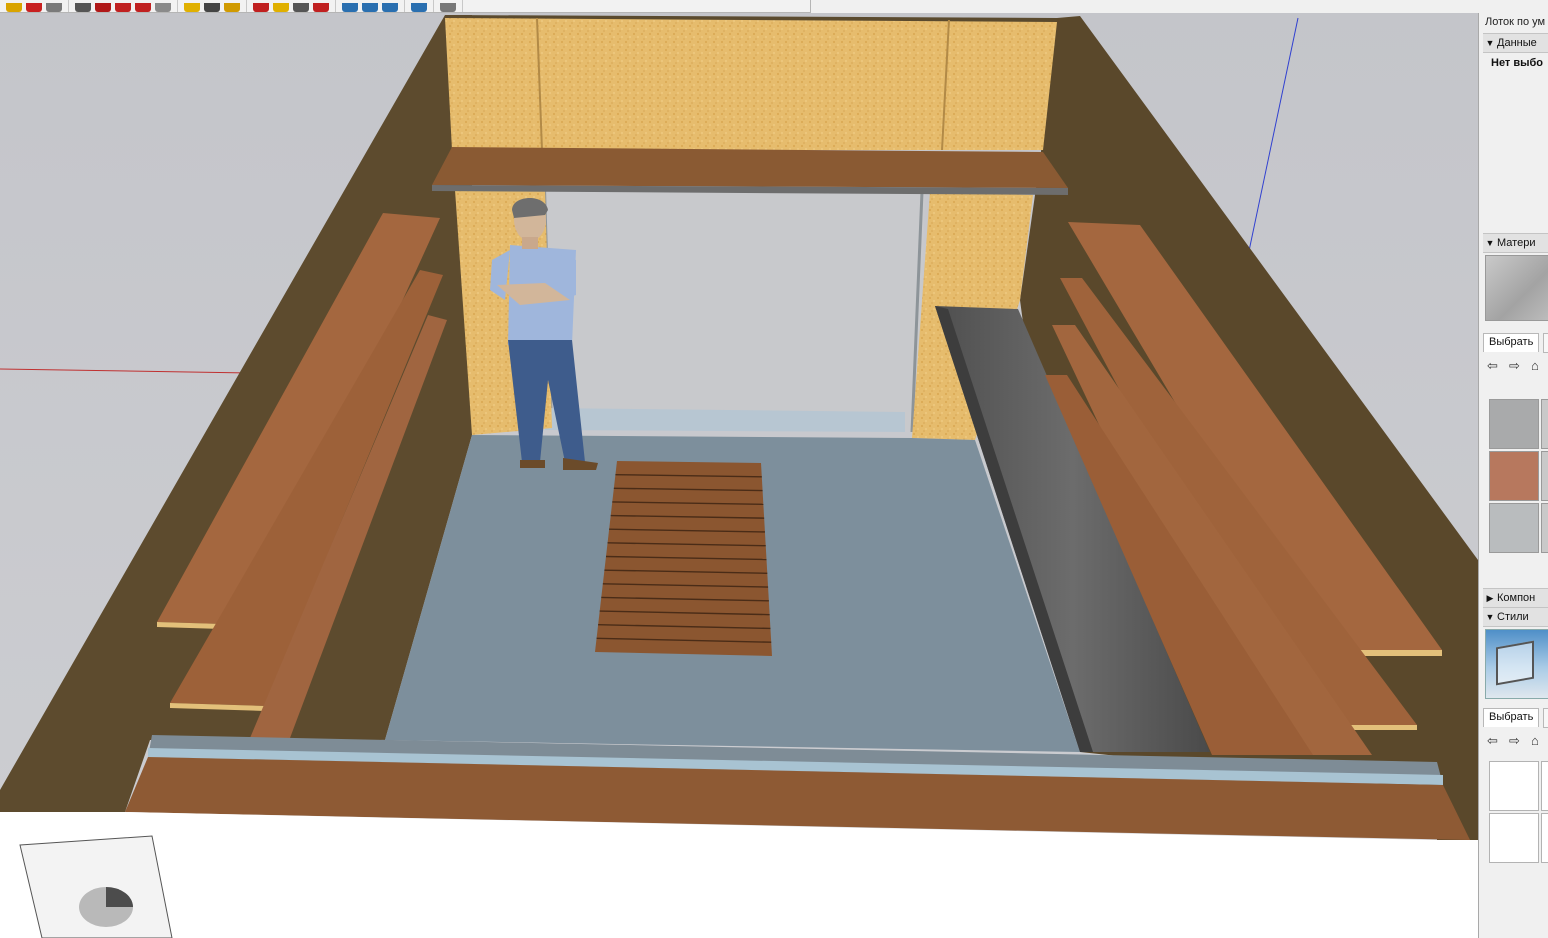 This screenshot has height=938, width=1548. I want to click on zoom-extents-icon, so click(321, 7).